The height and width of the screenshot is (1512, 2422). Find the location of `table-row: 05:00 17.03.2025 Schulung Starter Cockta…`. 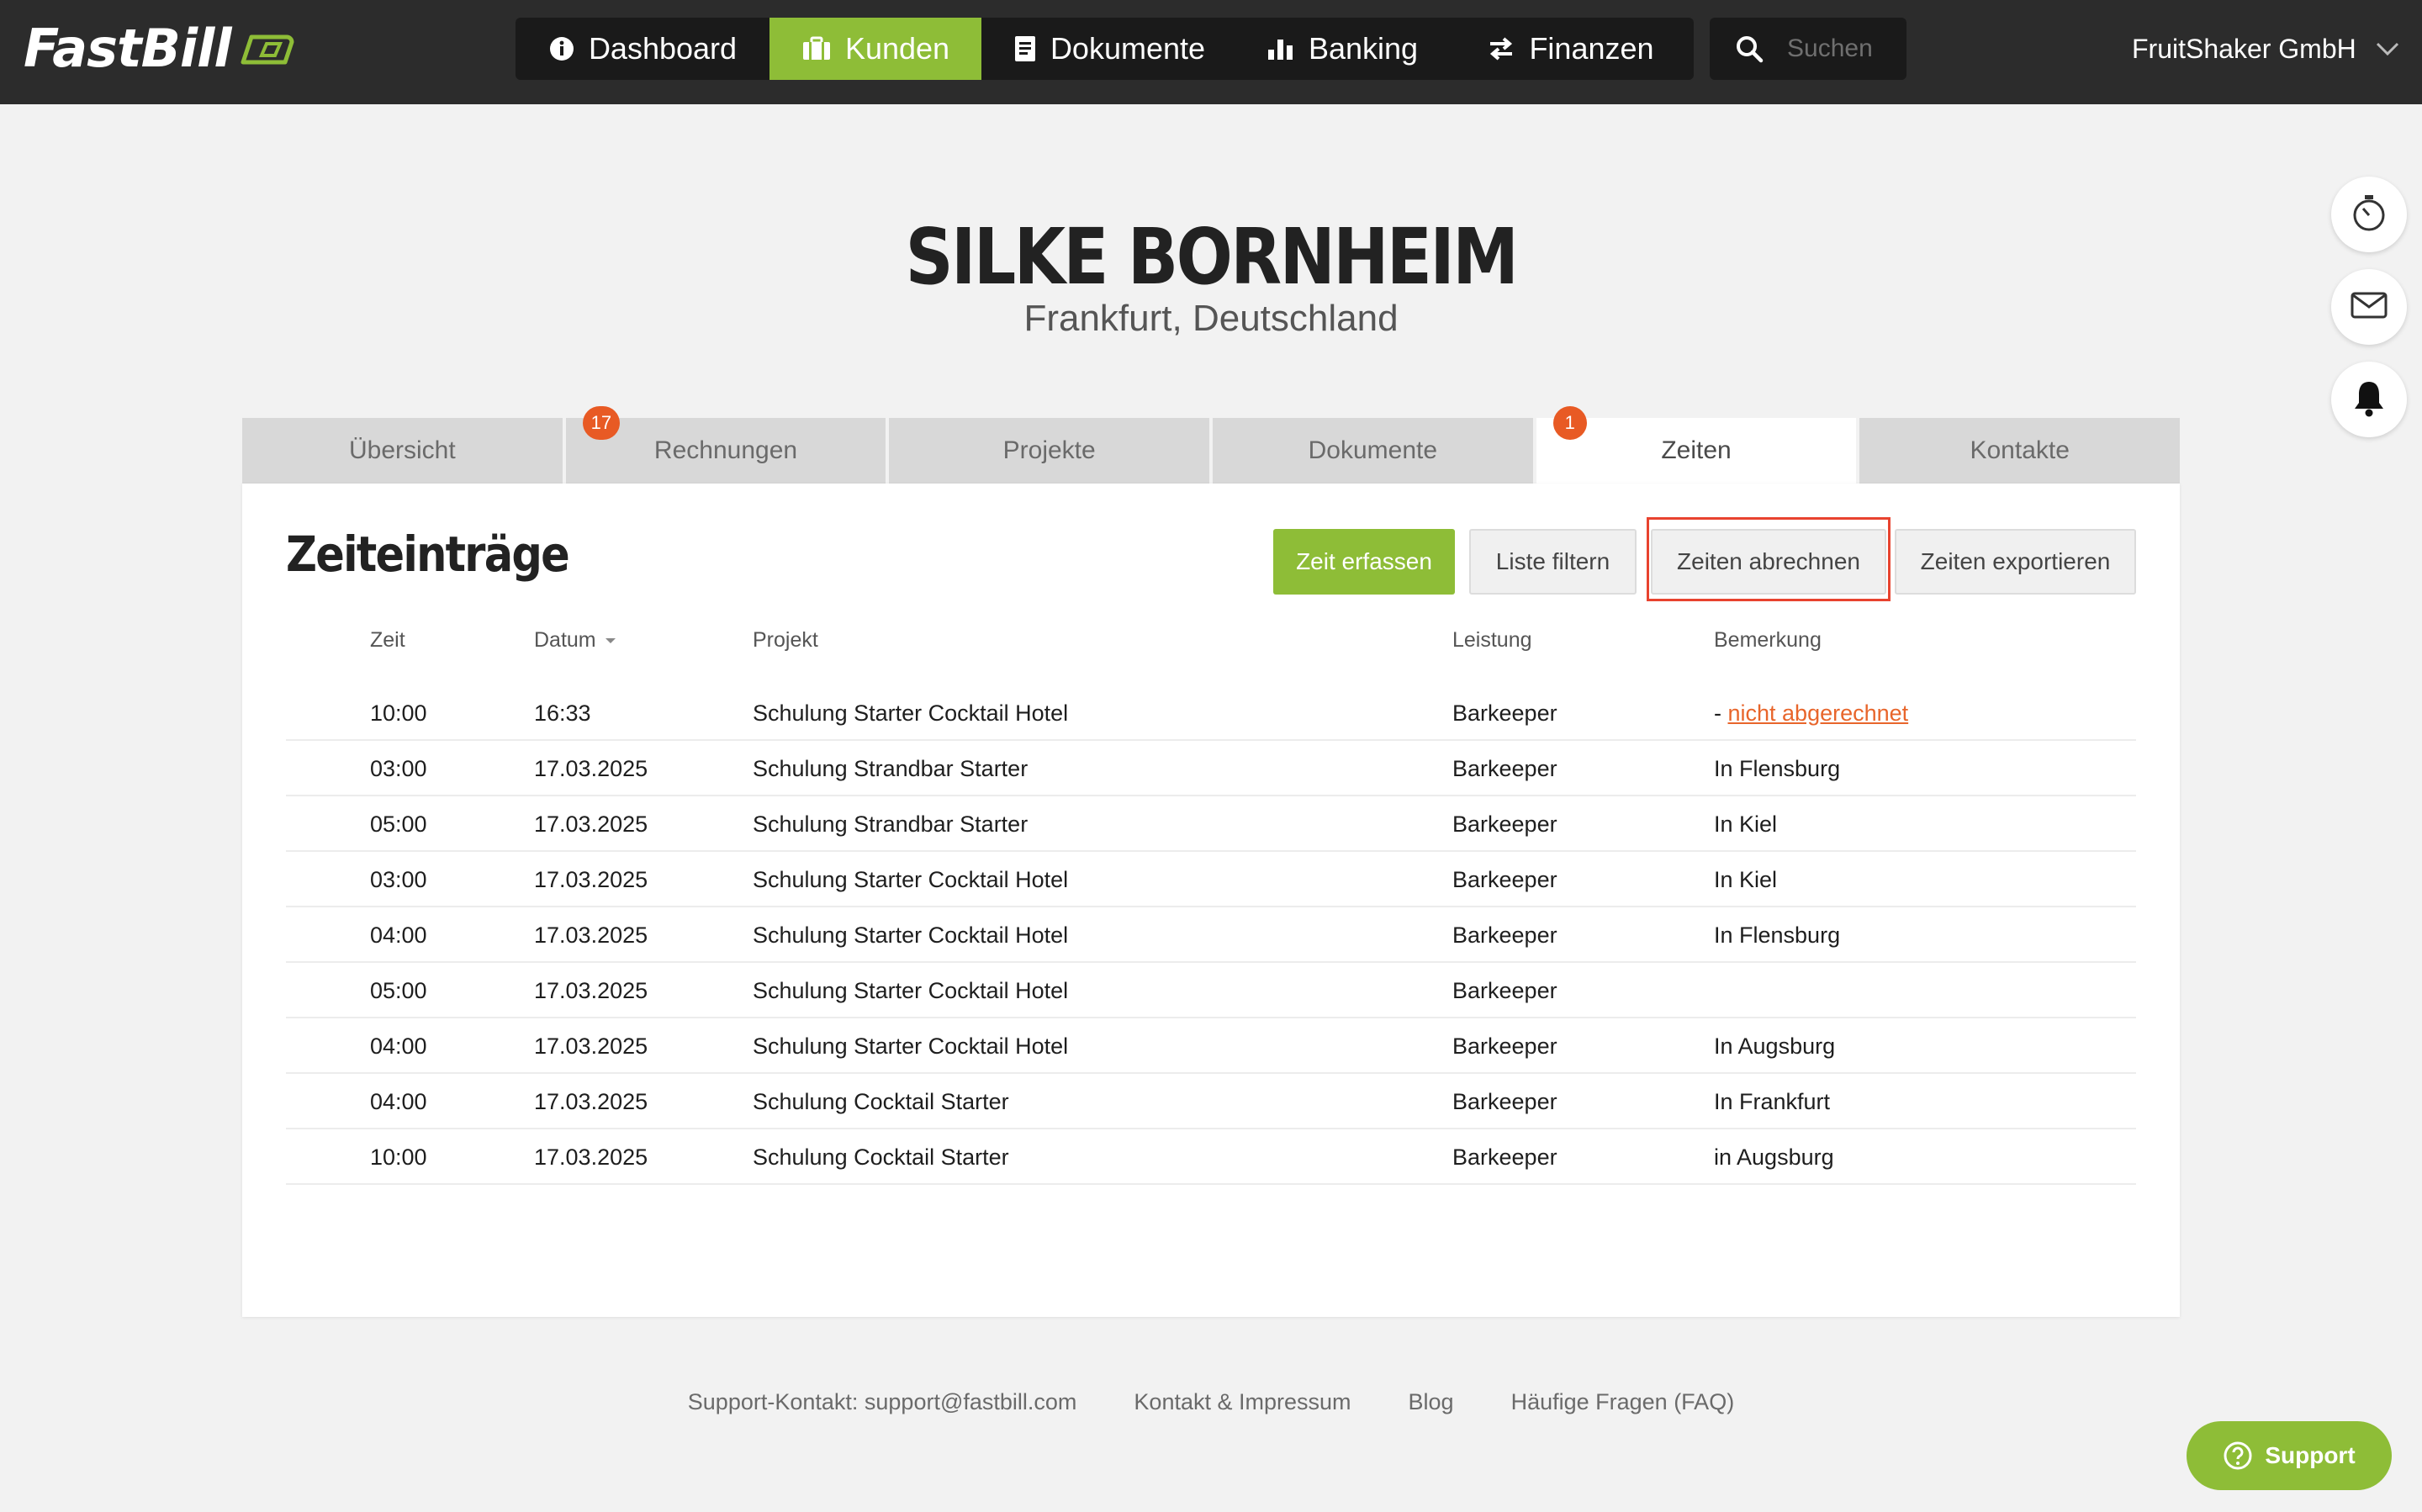

table-row: 05:00 17.03.2025 Schulung Starter Cockta… is located at coordinates (1211, 990).